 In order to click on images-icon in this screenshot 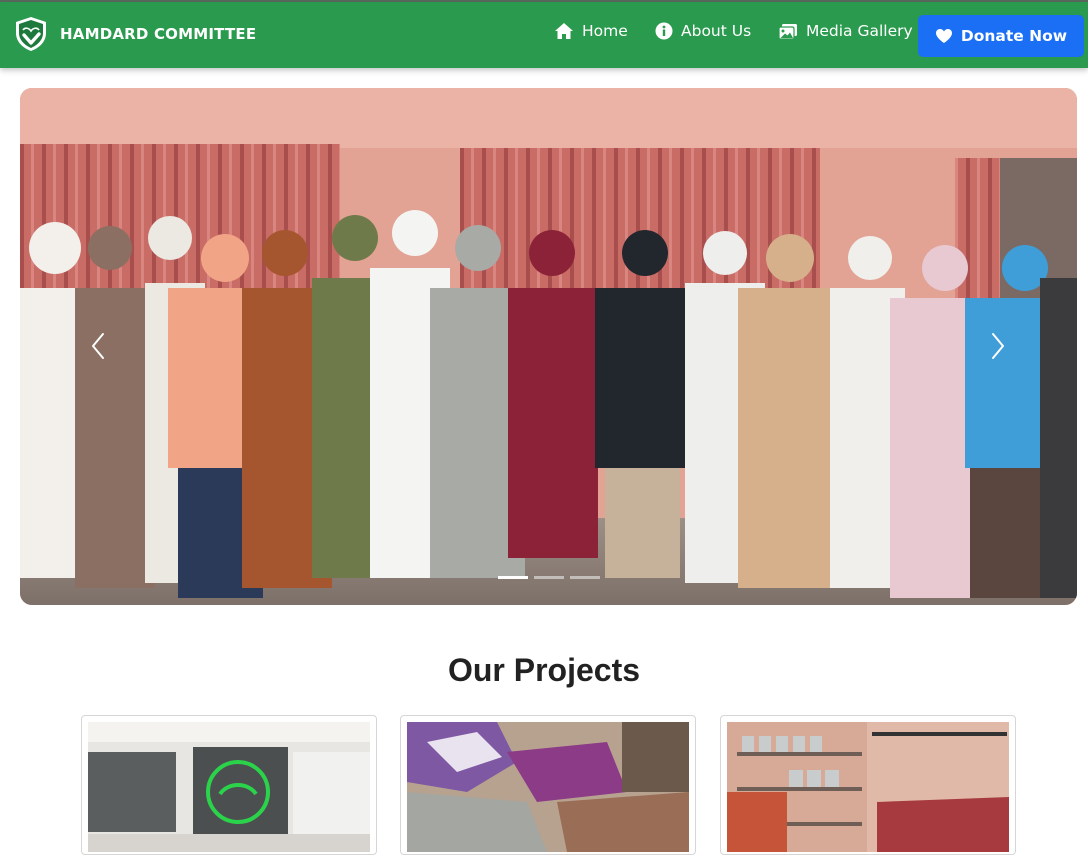, I will do `click(787, 31)`.